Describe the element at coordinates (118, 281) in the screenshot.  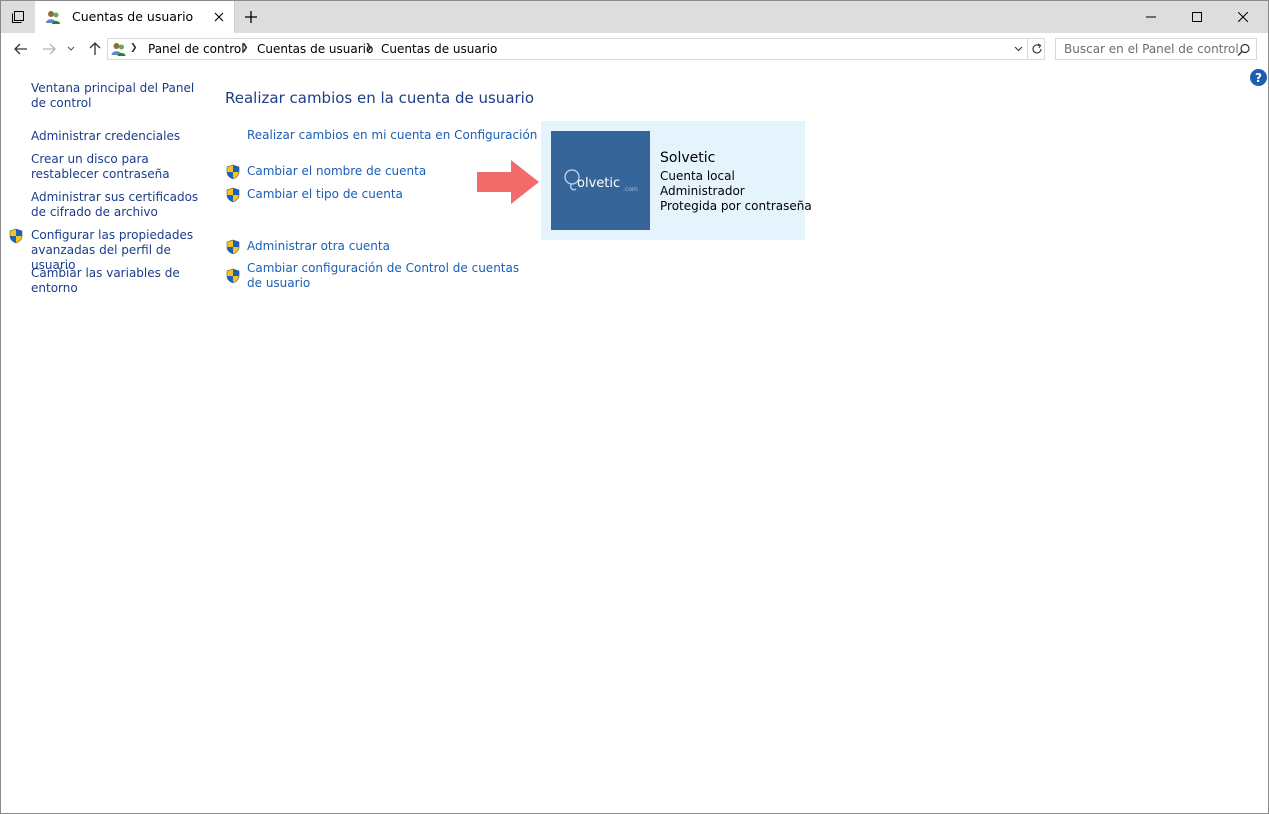
I see `left-link-environment-variables: Cambiar las variables de entorno` at that location.